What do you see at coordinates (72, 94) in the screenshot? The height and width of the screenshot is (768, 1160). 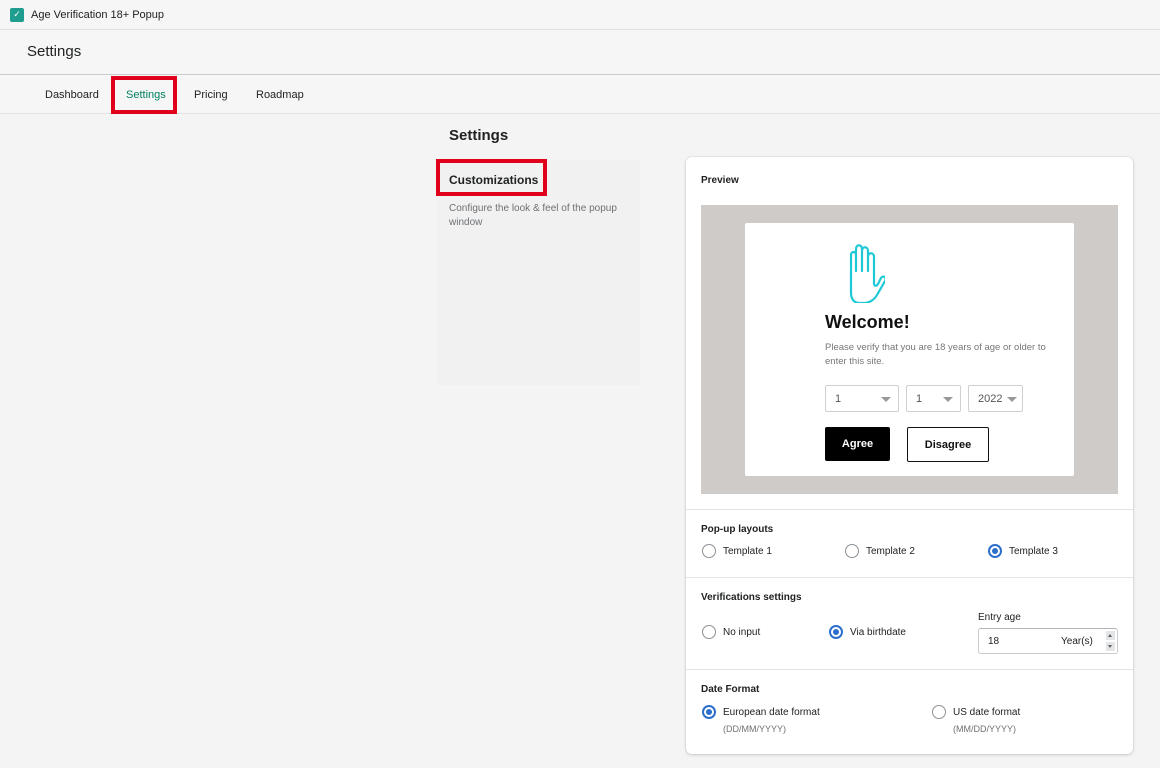 I see `tab-dashboard: Dashboard` at bounding box center [72, 94].